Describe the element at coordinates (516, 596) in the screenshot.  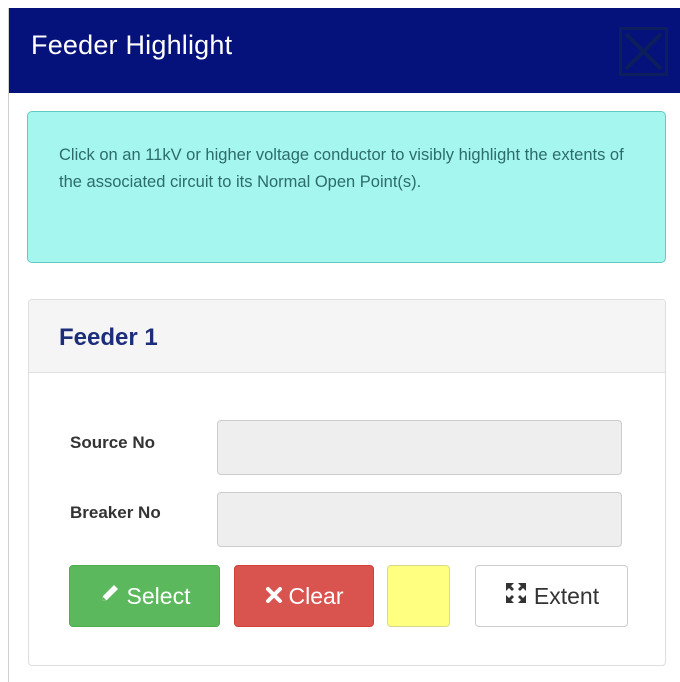
I see `expand-icon` at that location.